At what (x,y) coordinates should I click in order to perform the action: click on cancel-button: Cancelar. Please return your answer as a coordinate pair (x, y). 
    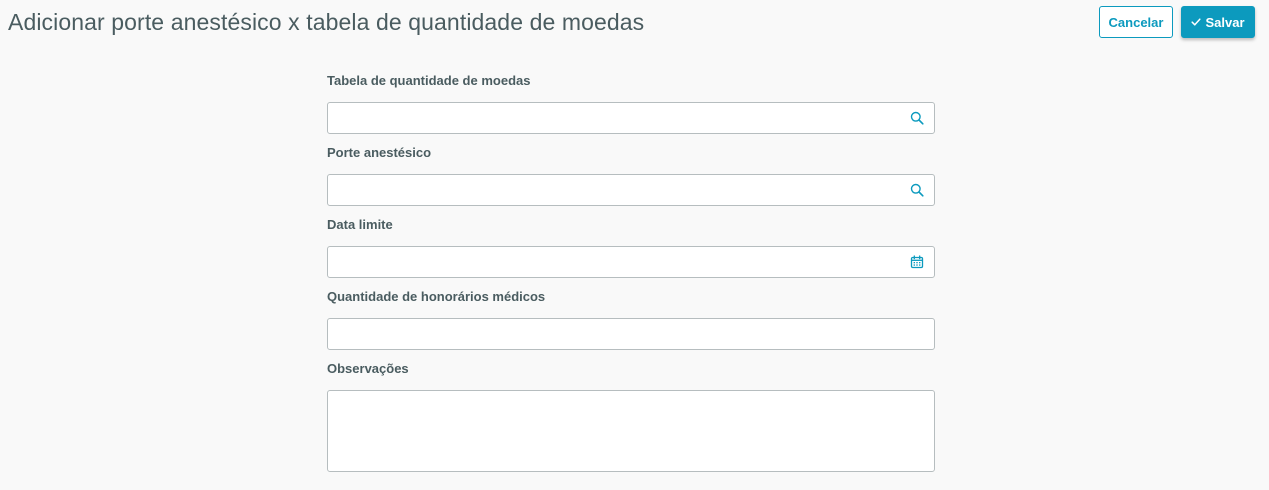
    Looking at the image, I should click on (1136, 22).